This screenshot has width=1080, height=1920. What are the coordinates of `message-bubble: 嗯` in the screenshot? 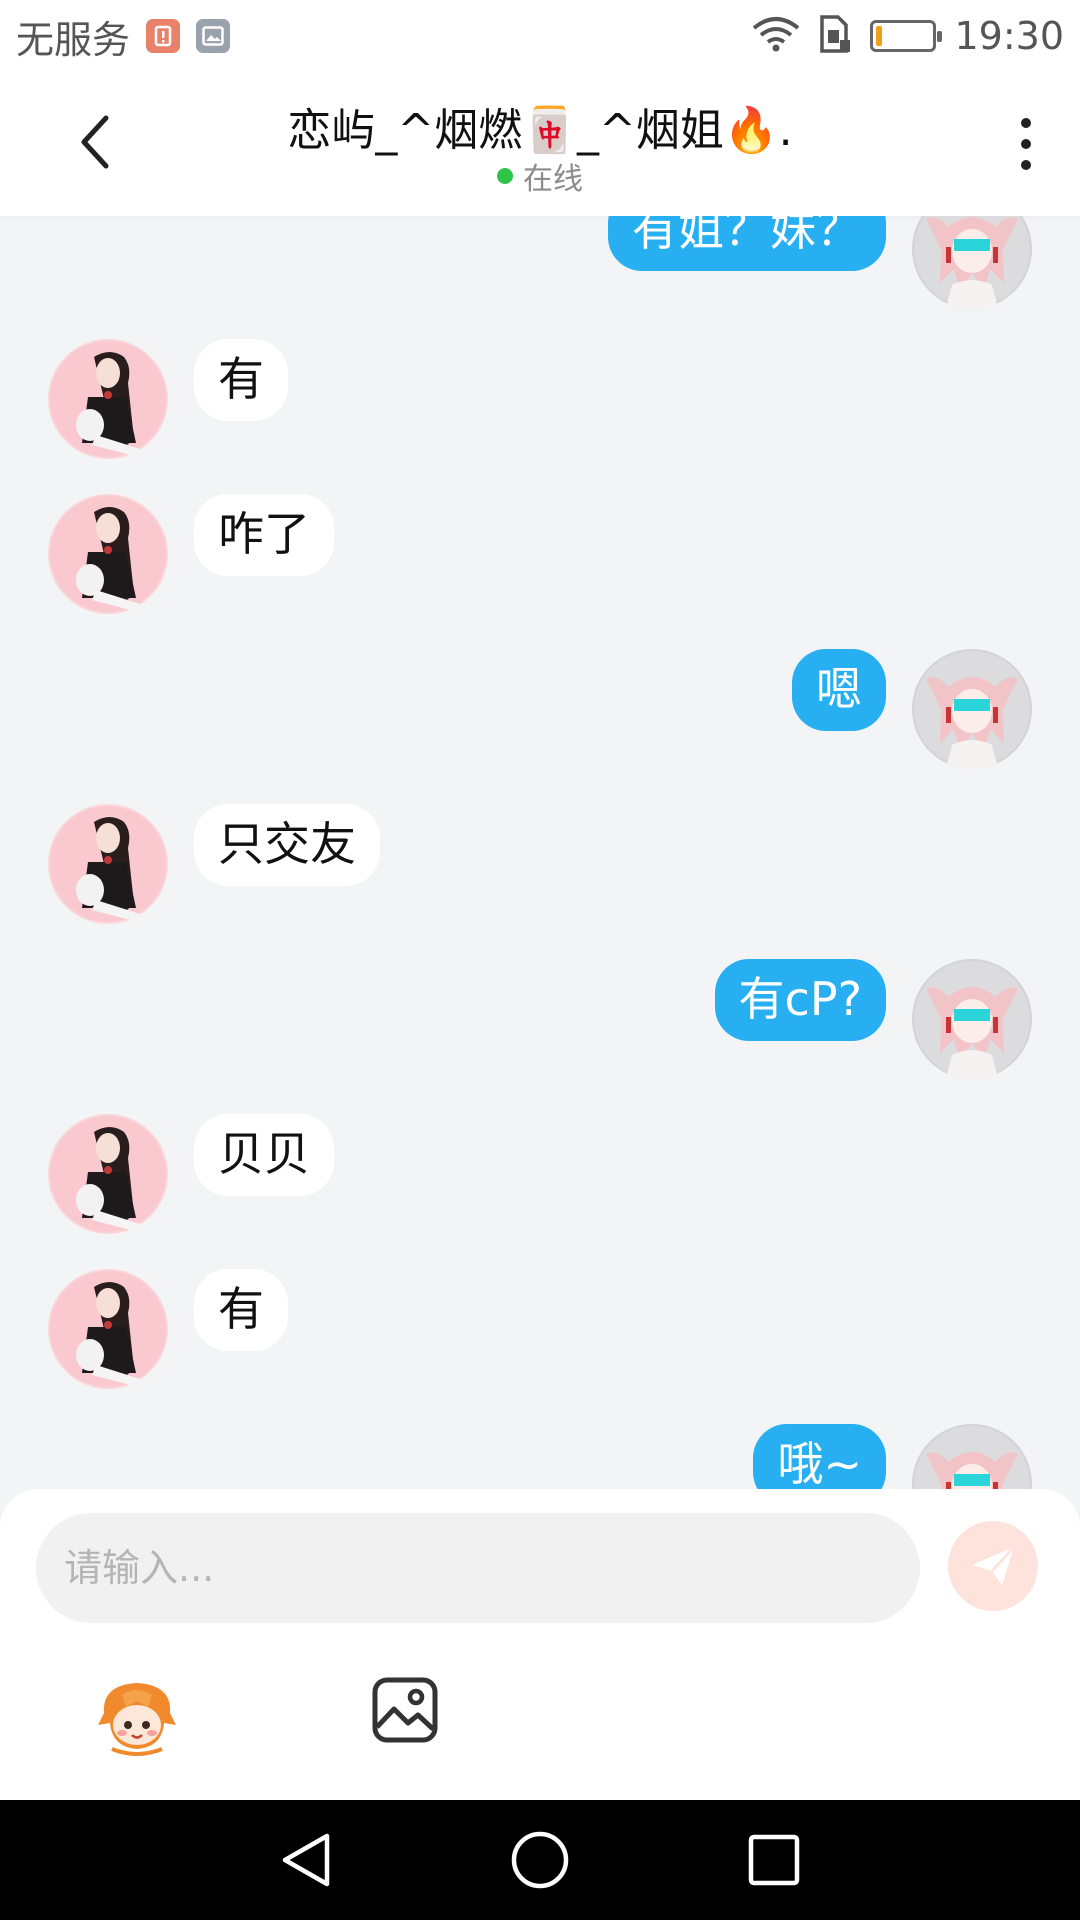 It's located at (839, 690).